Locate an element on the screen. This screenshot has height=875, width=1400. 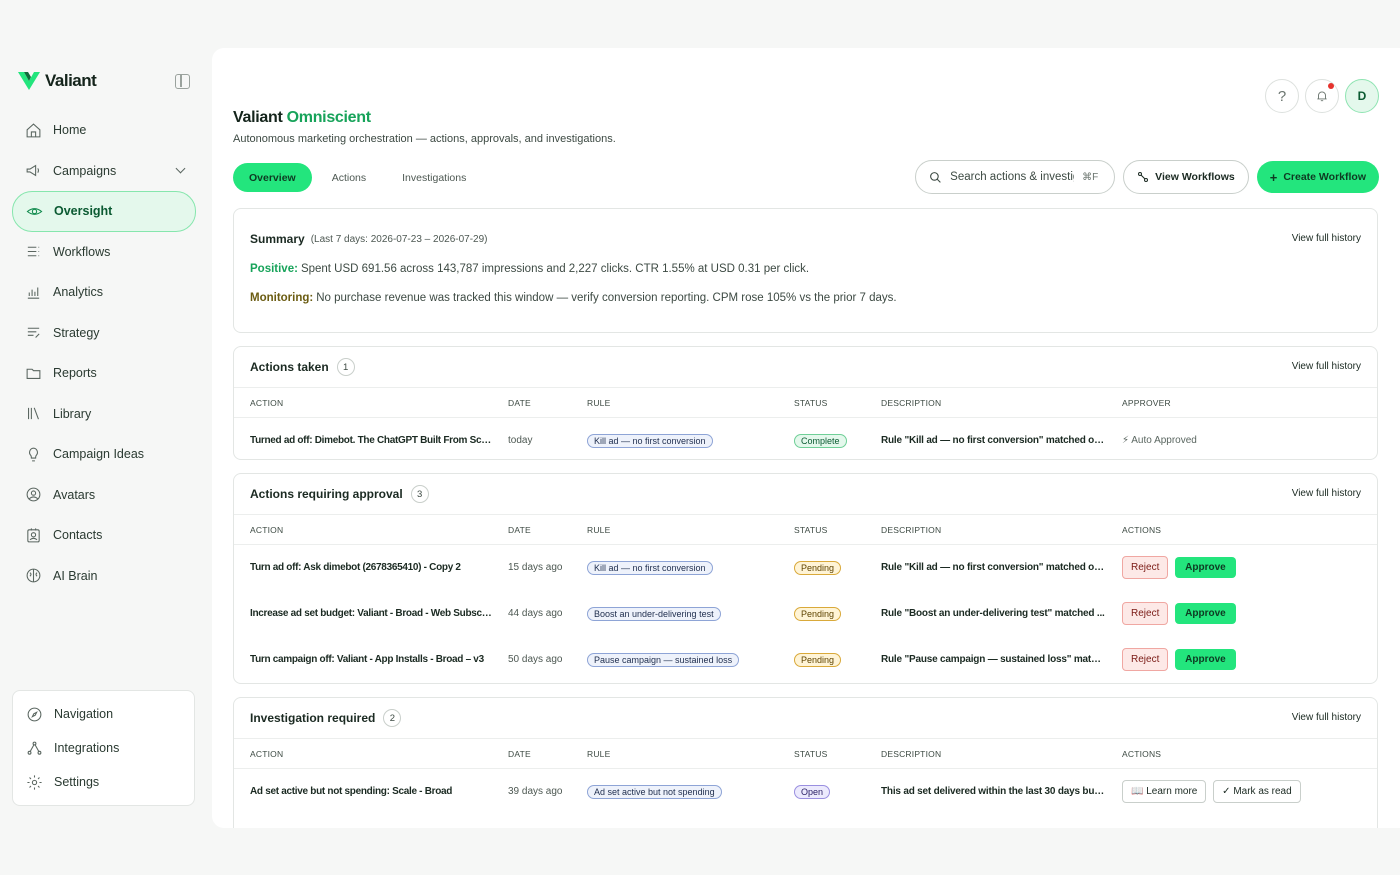
search-shortcut: ⌘F is located at coordinates (1090, 177).